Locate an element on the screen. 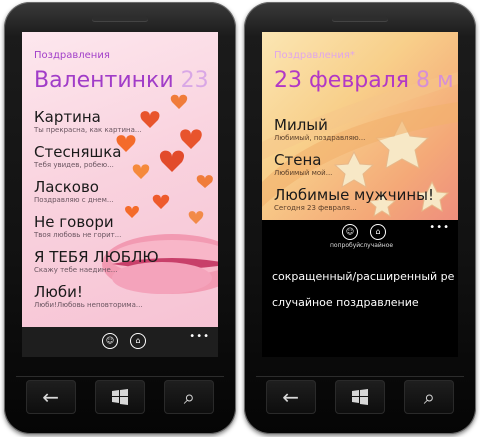  pivot-header: Валентинки 23 is located at coordinates (121, 80).